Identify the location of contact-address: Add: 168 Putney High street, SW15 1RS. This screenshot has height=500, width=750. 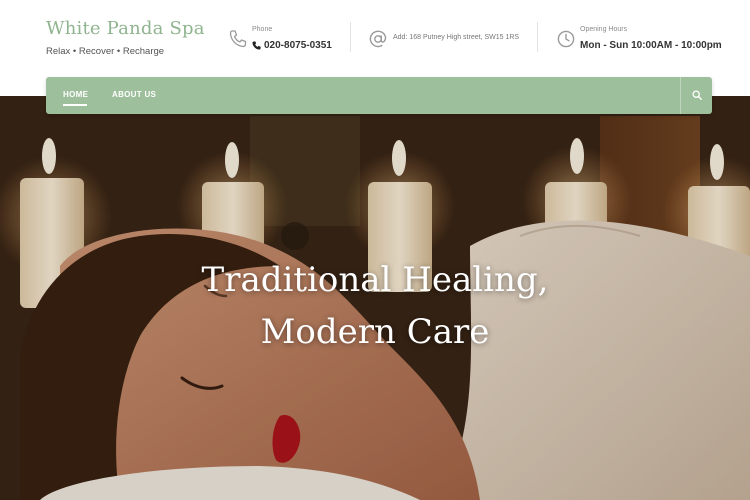
(448, 41).